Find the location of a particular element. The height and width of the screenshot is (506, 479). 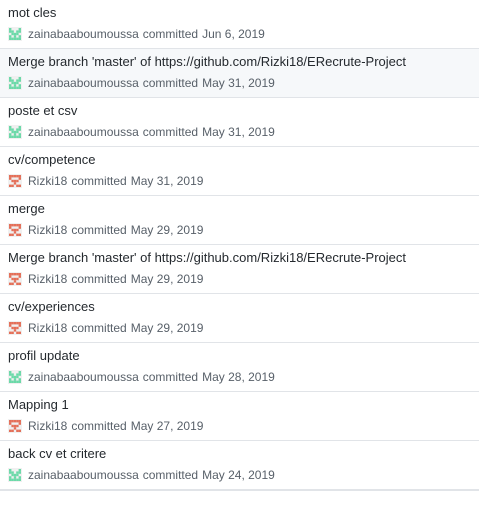

commit-title-link: mot cles is located at coordinates (240, 13).